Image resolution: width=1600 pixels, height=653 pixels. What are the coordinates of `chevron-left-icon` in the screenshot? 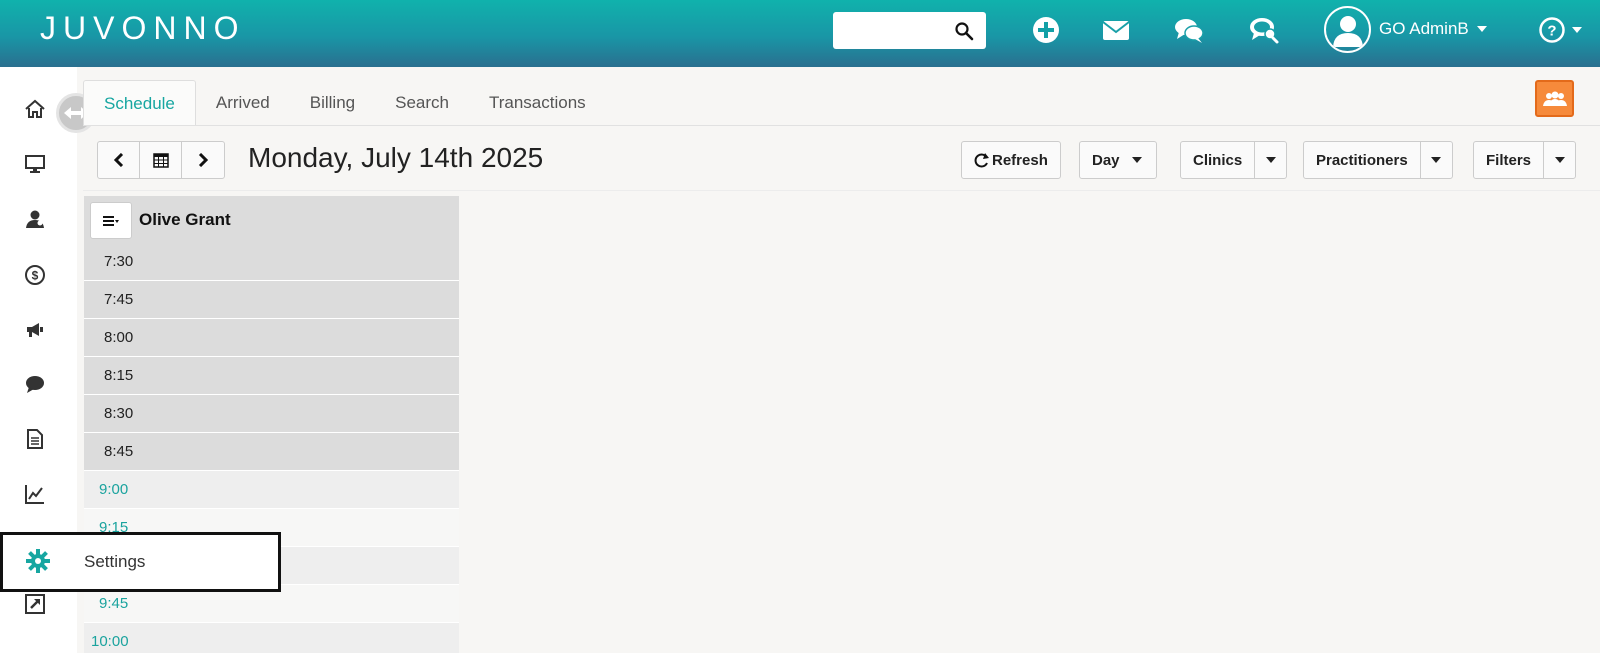 It's located at (118, 160).